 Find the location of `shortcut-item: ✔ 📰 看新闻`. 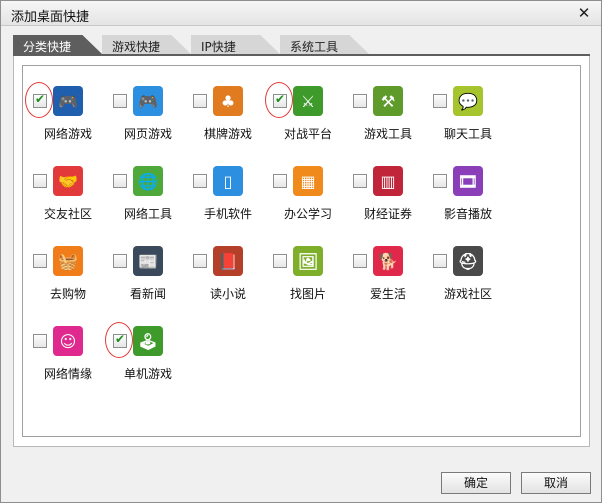

shortcut-item: ✔ 📰 看新闻 is located at coordinates (148, 269).